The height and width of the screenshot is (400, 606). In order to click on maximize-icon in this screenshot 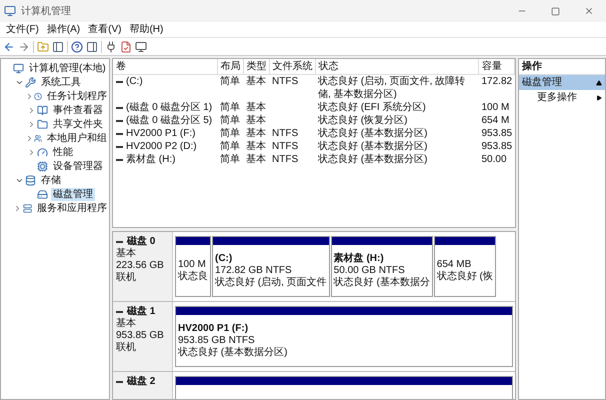, I will do `click(555, 11)`.